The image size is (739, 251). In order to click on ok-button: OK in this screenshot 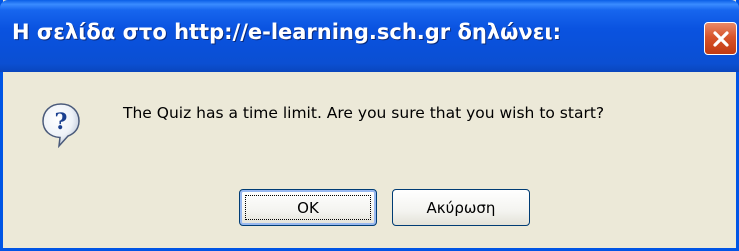, I will do `click(308, 207)`.